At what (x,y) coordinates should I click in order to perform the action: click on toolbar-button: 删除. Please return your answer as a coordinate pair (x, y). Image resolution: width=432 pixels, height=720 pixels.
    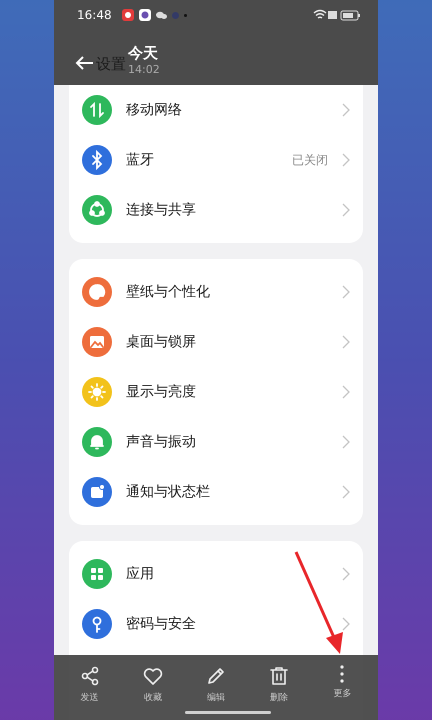
    Looking at the image, I should click on (279, 684).